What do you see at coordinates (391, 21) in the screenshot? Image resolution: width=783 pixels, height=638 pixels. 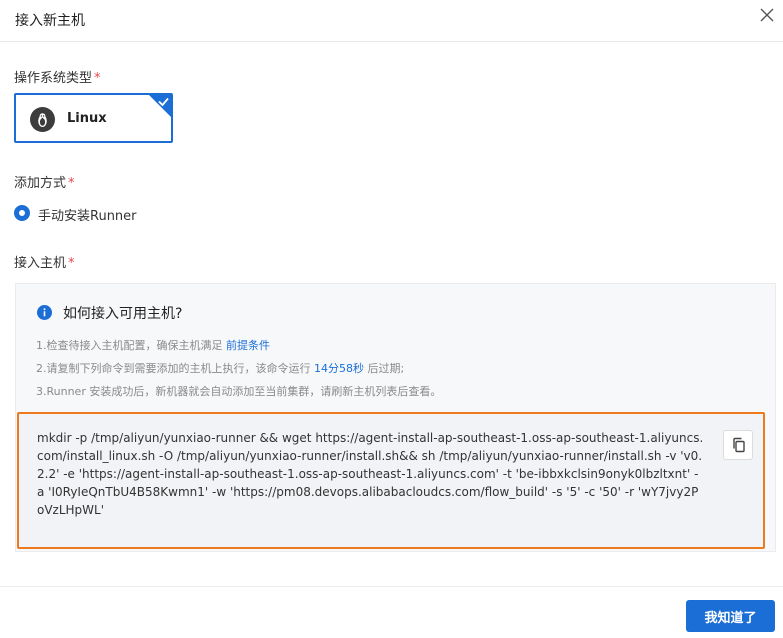 I see `dialog-header: 接入新主机` at bounding box center [391, 21].